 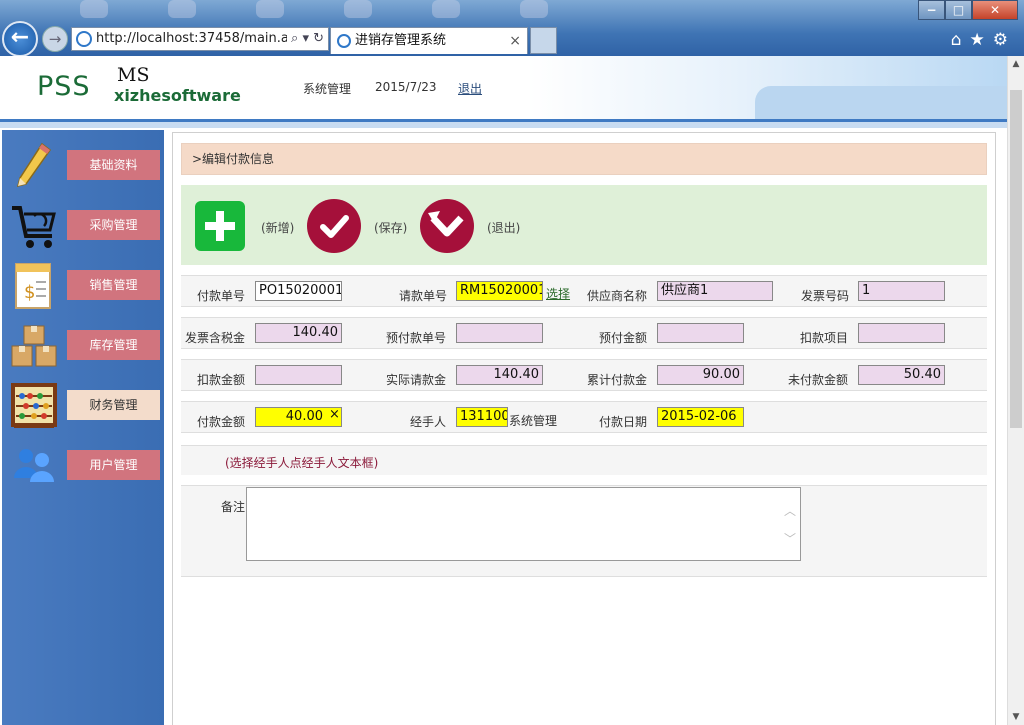 What do you see at coordinates (221, 380) in the screenshot?
I see `deduction-amount-label: 扣款金额` at bounding box center [221, 380].